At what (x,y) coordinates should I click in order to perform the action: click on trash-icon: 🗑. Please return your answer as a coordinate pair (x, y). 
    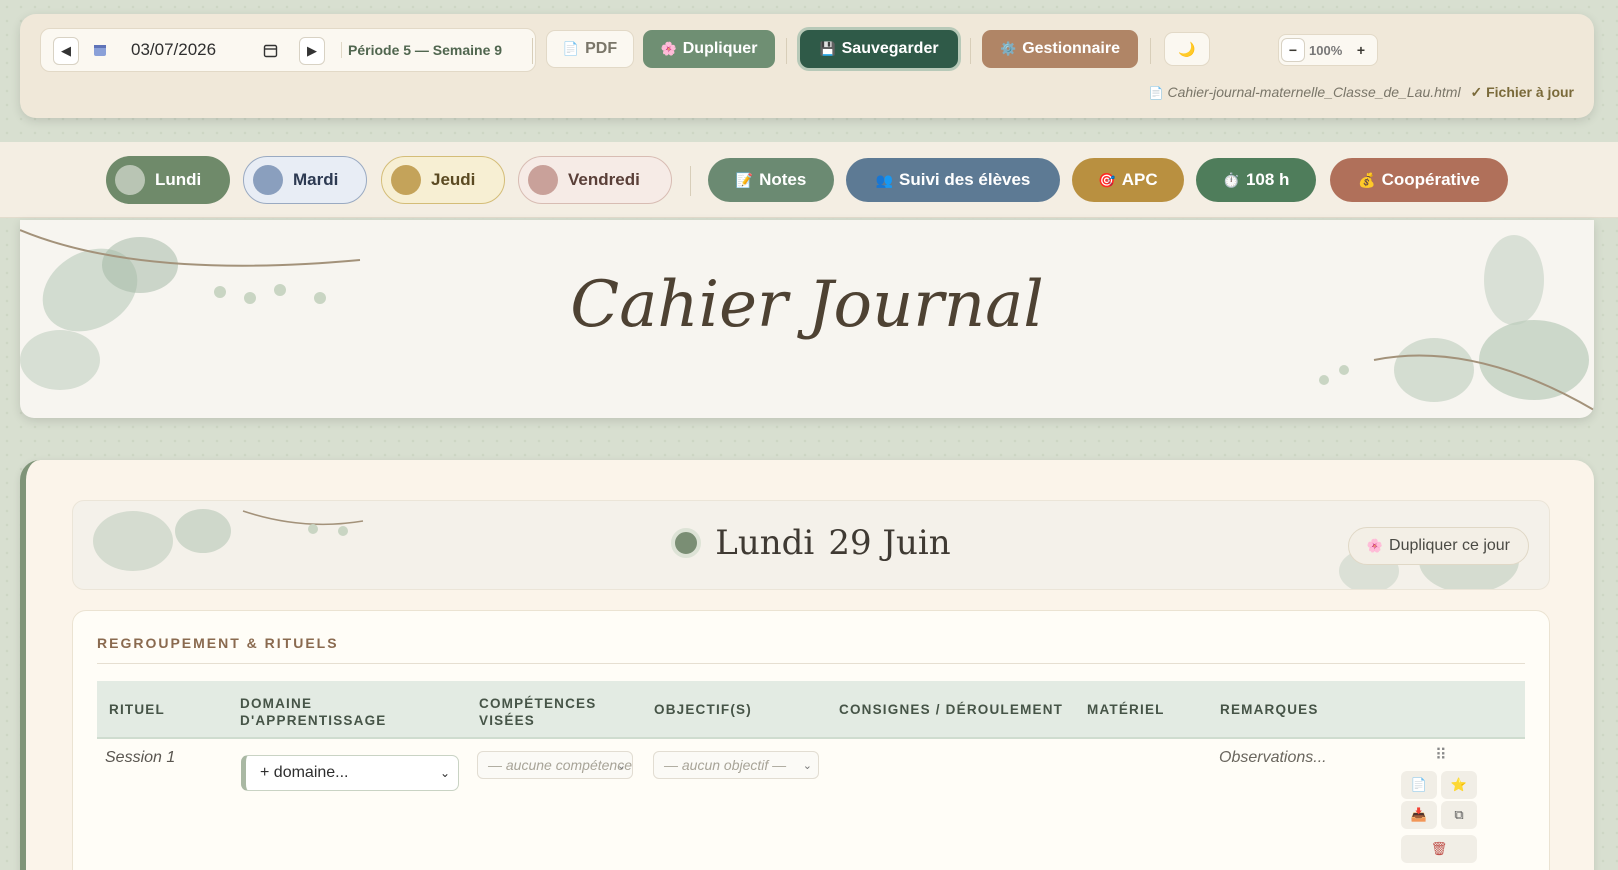
    Looking at the image, I should click on (1439, 848).